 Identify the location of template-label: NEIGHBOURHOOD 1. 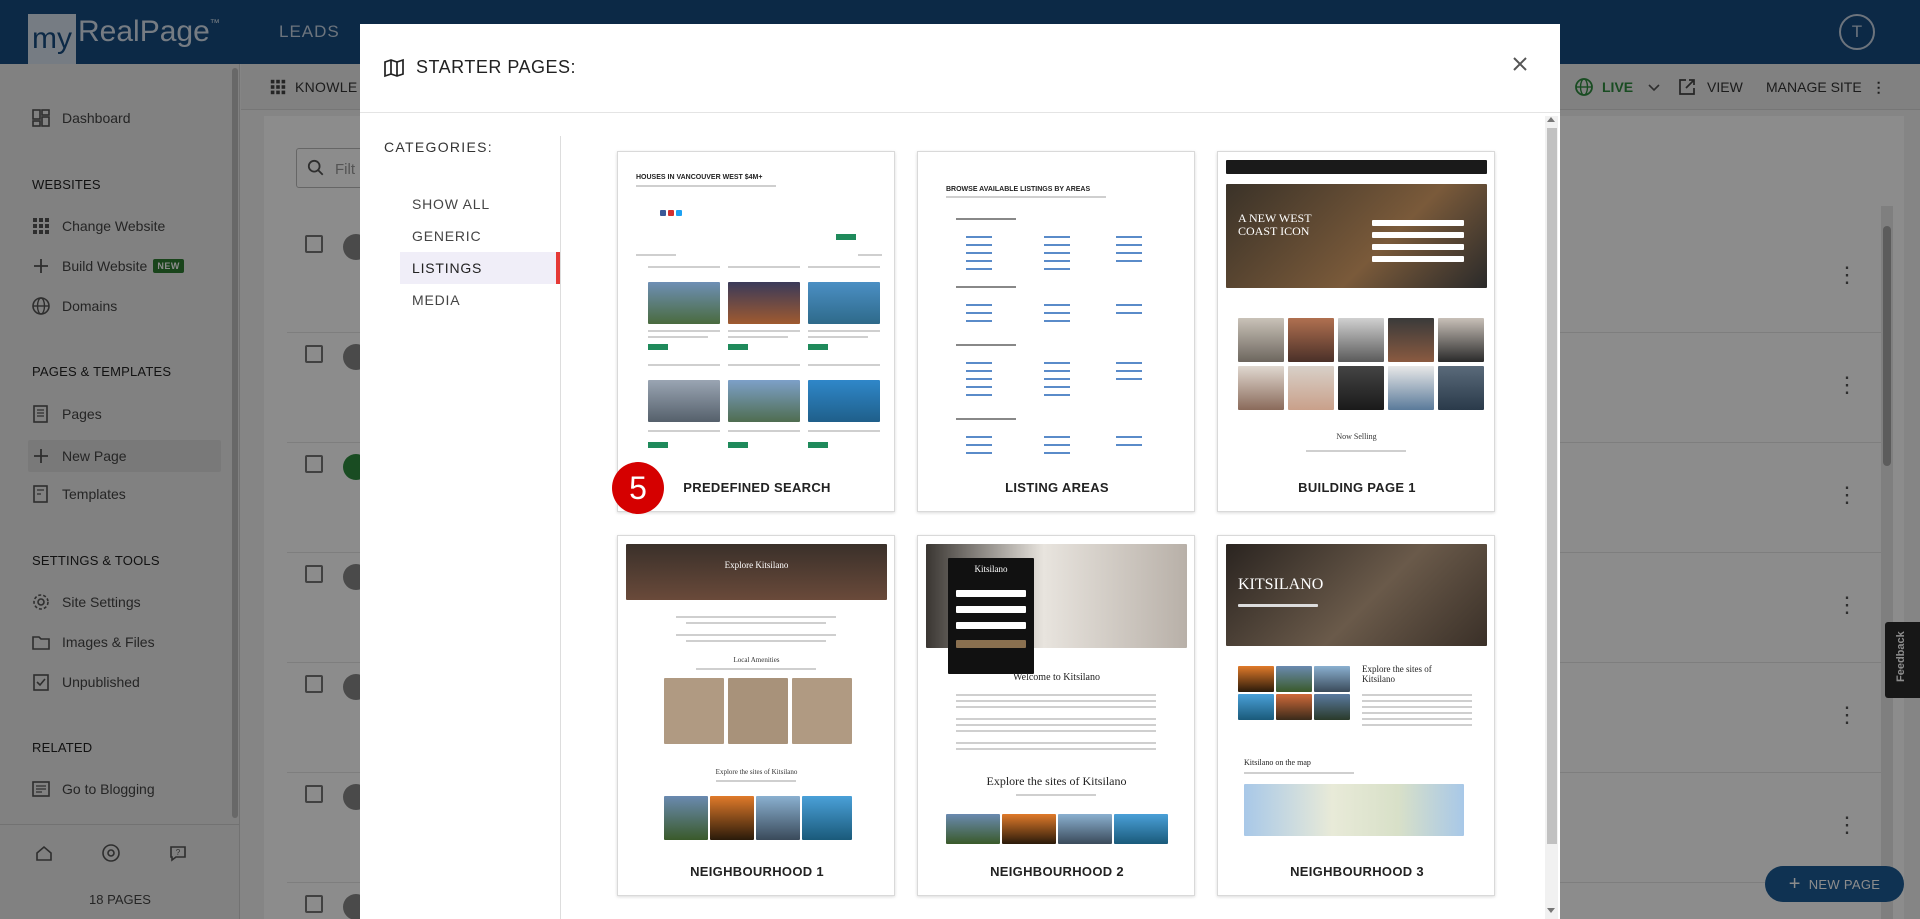
(757, 871).